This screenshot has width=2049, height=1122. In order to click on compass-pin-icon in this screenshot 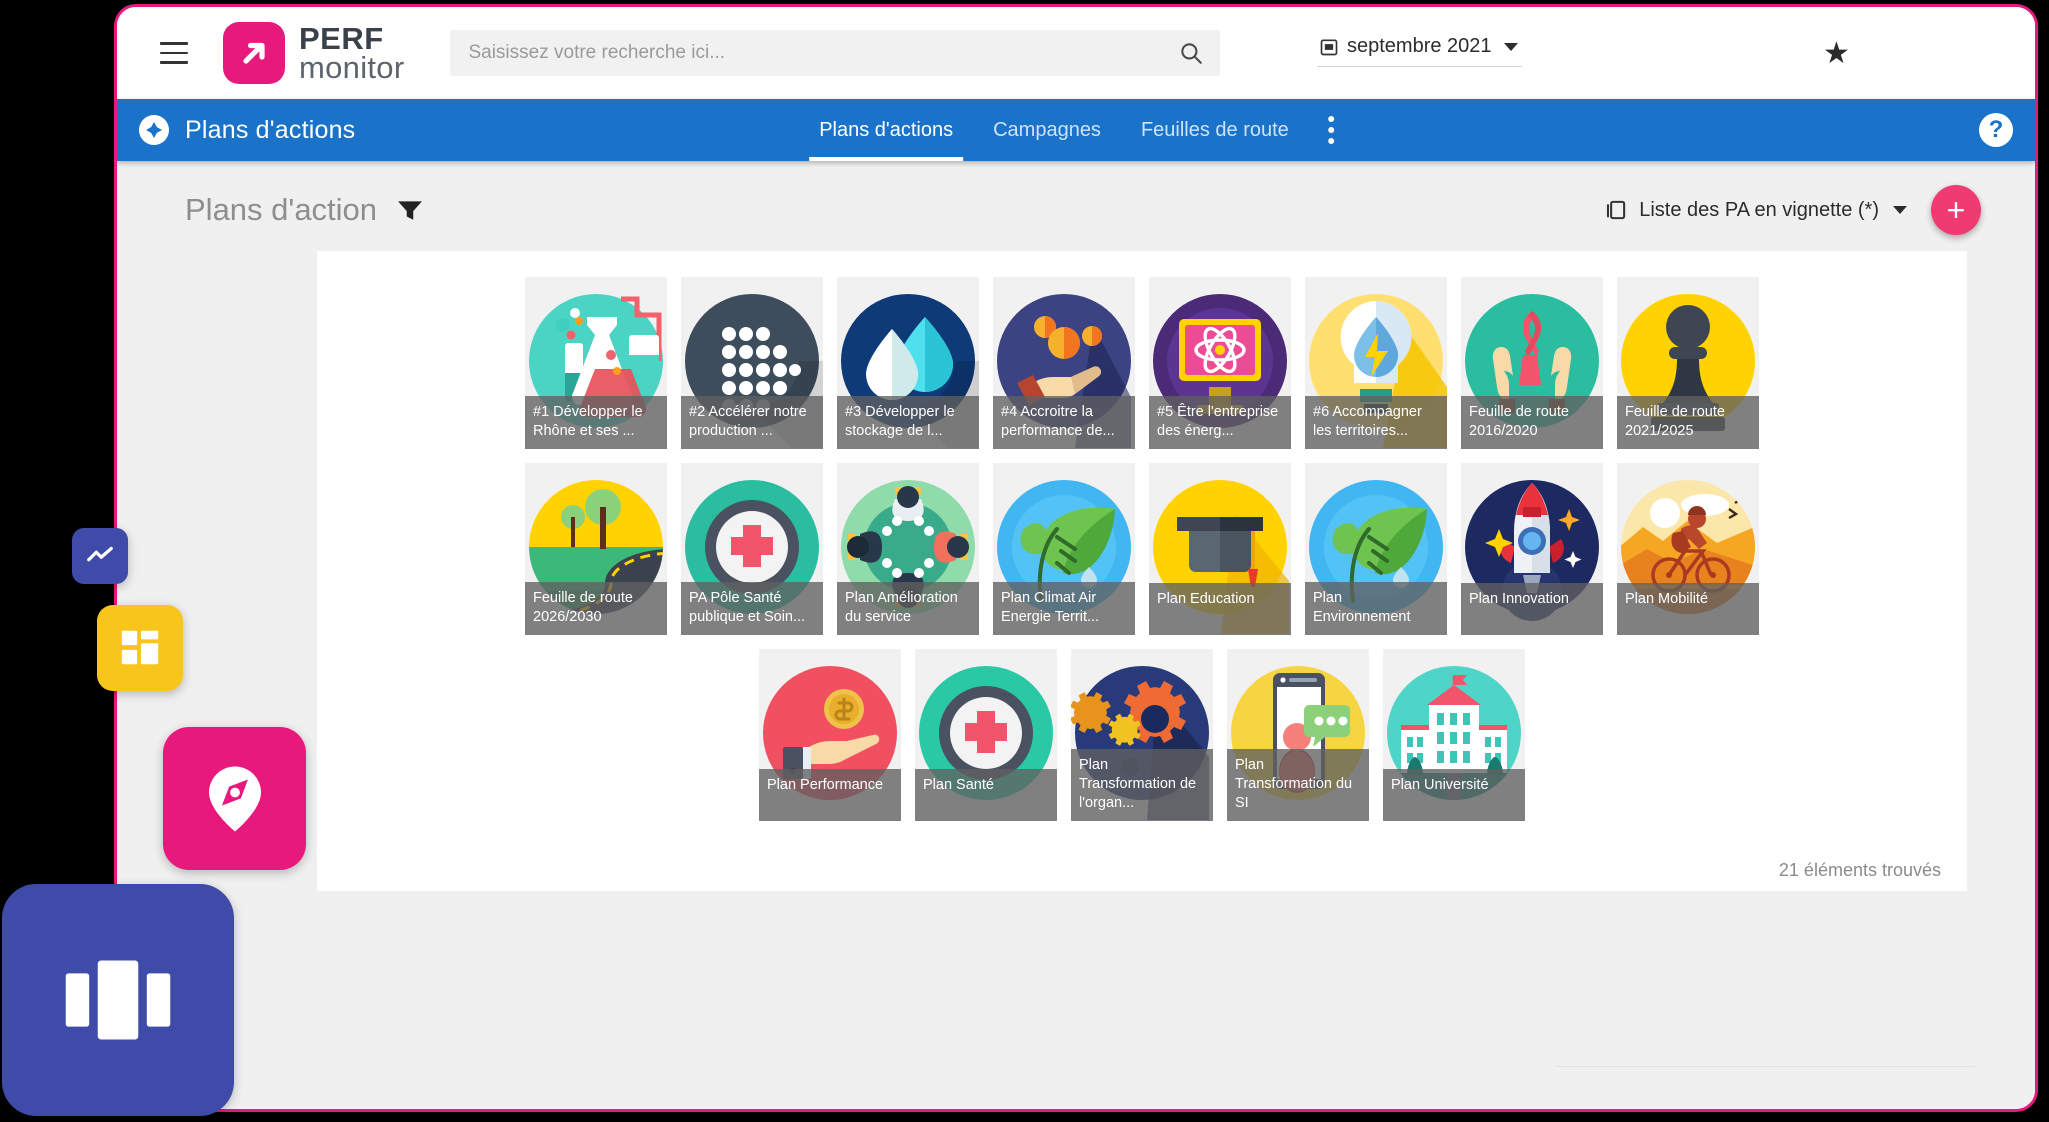, I will do `click(234, 798)`.